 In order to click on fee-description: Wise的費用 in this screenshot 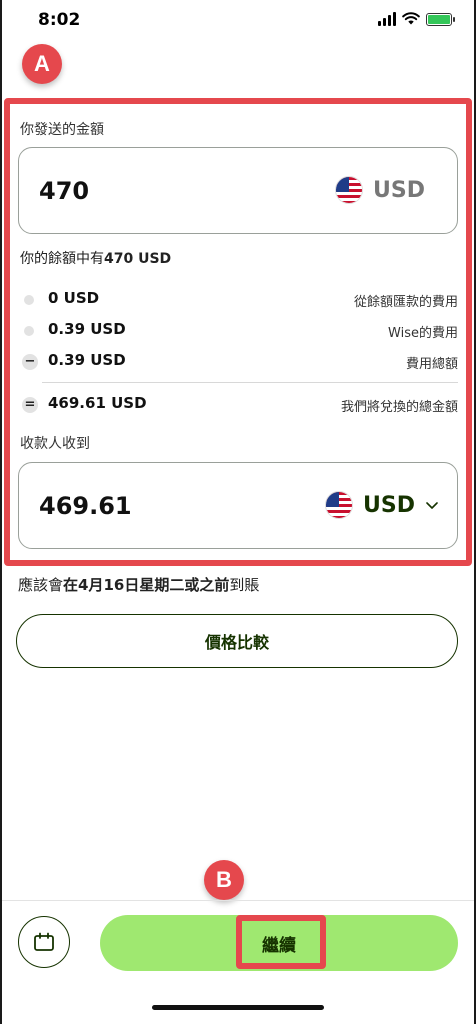, I will do `click(423, 333)`.